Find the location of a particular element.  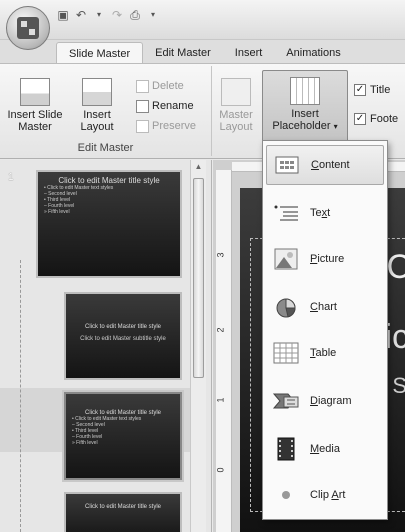

table-icon is located at coordinates (286, 353).